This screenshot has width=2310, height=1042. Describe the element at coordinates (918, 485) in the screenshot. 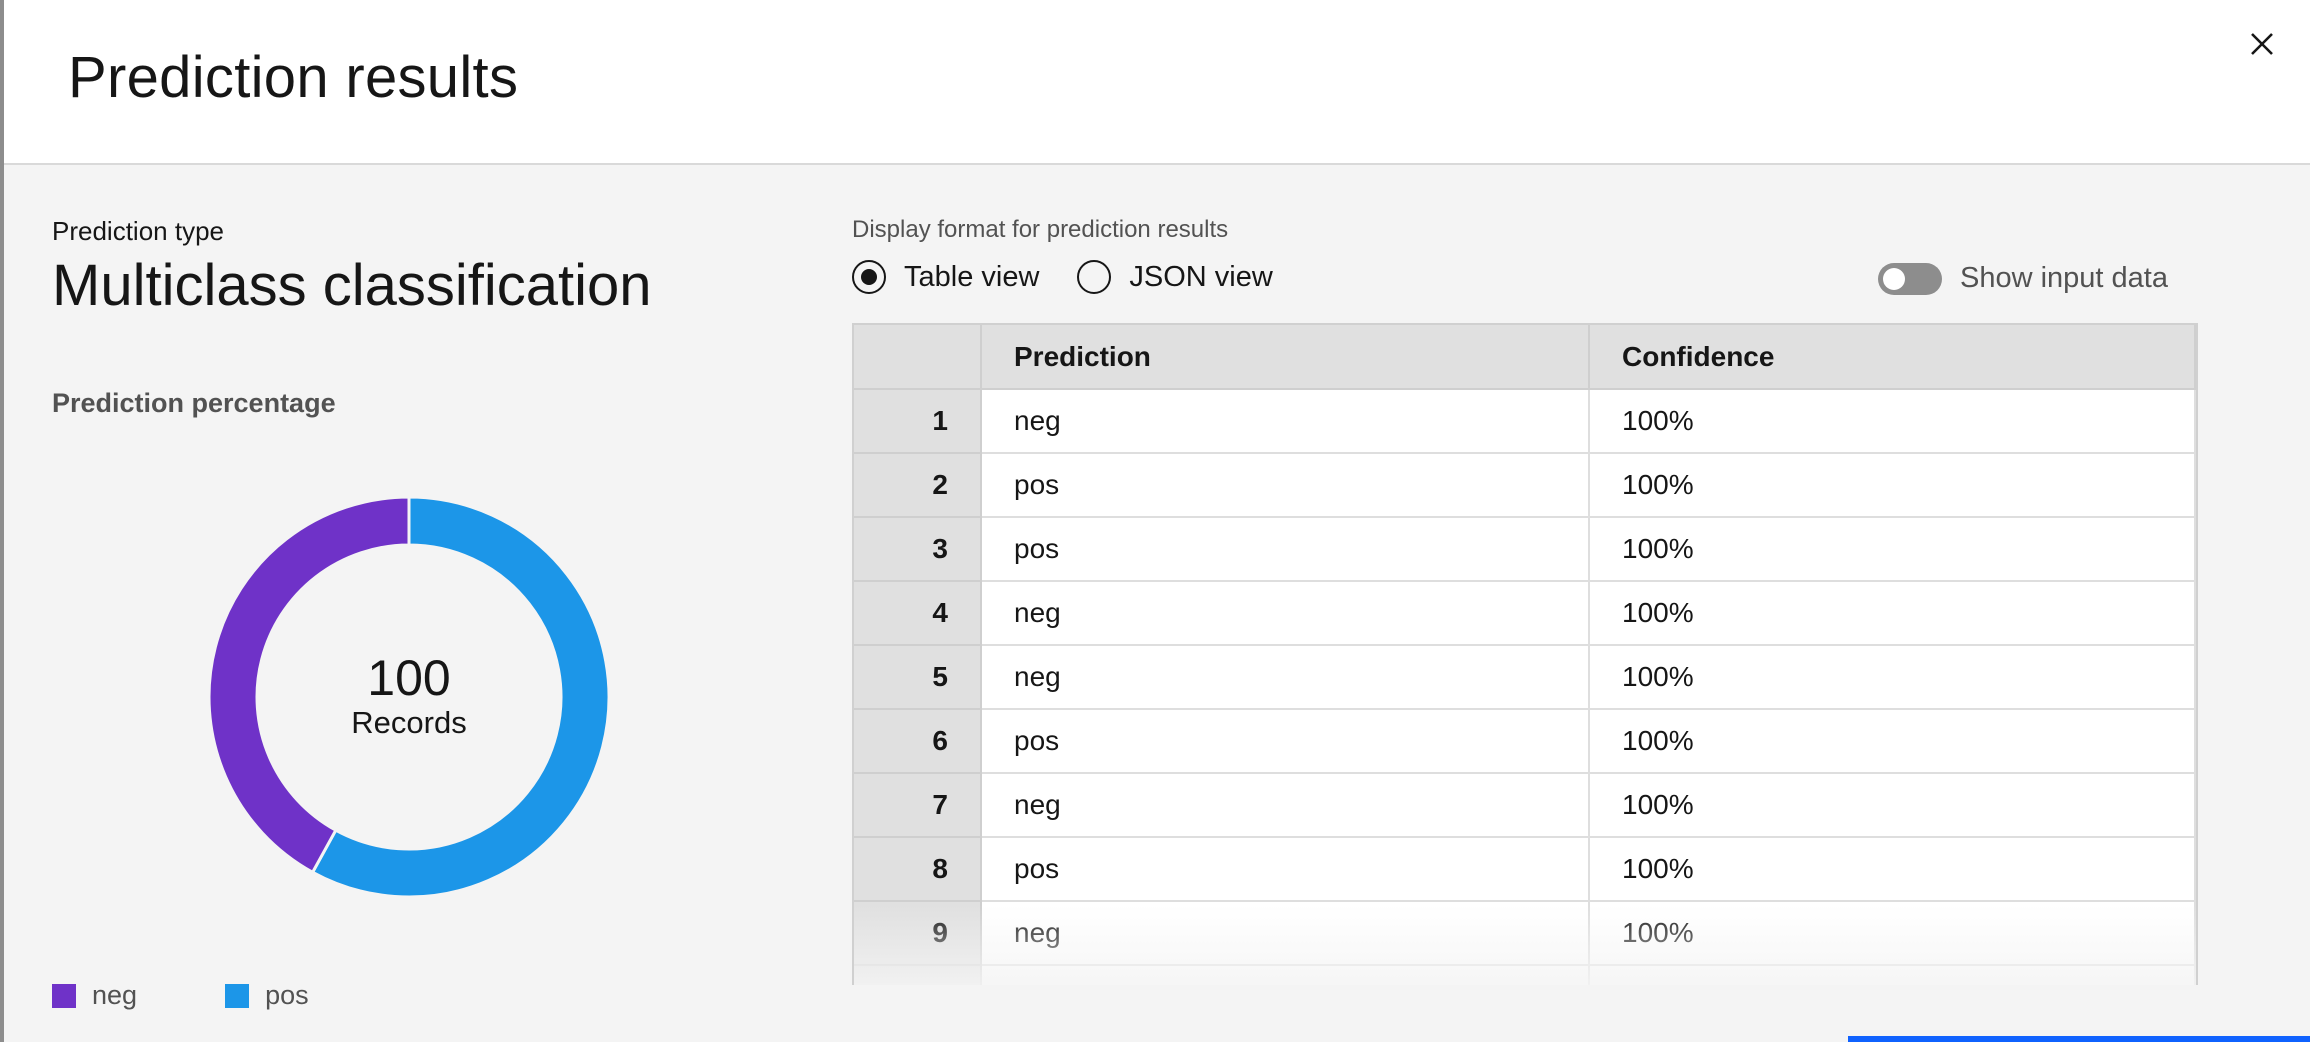

I see `row-index: 2` at that location.